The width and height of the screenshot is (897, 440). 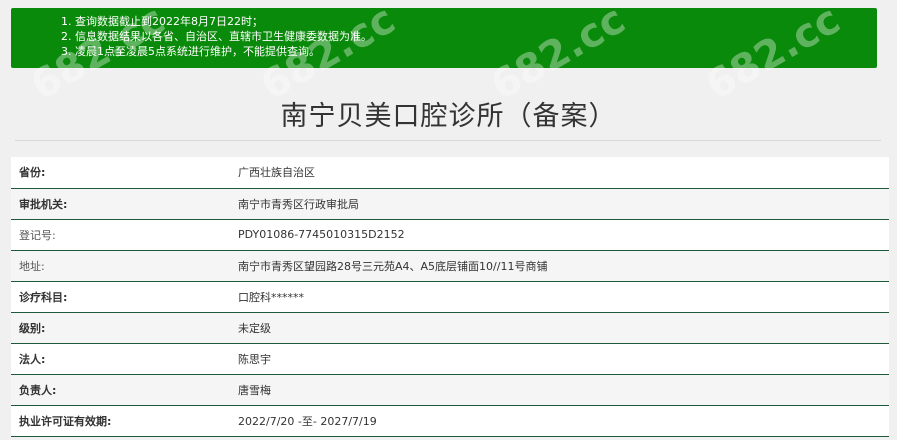 What do you see at coordinates (120, 390) in the screenshot?
I see `row-label: 负责人:` at bounding box center [120, 390].